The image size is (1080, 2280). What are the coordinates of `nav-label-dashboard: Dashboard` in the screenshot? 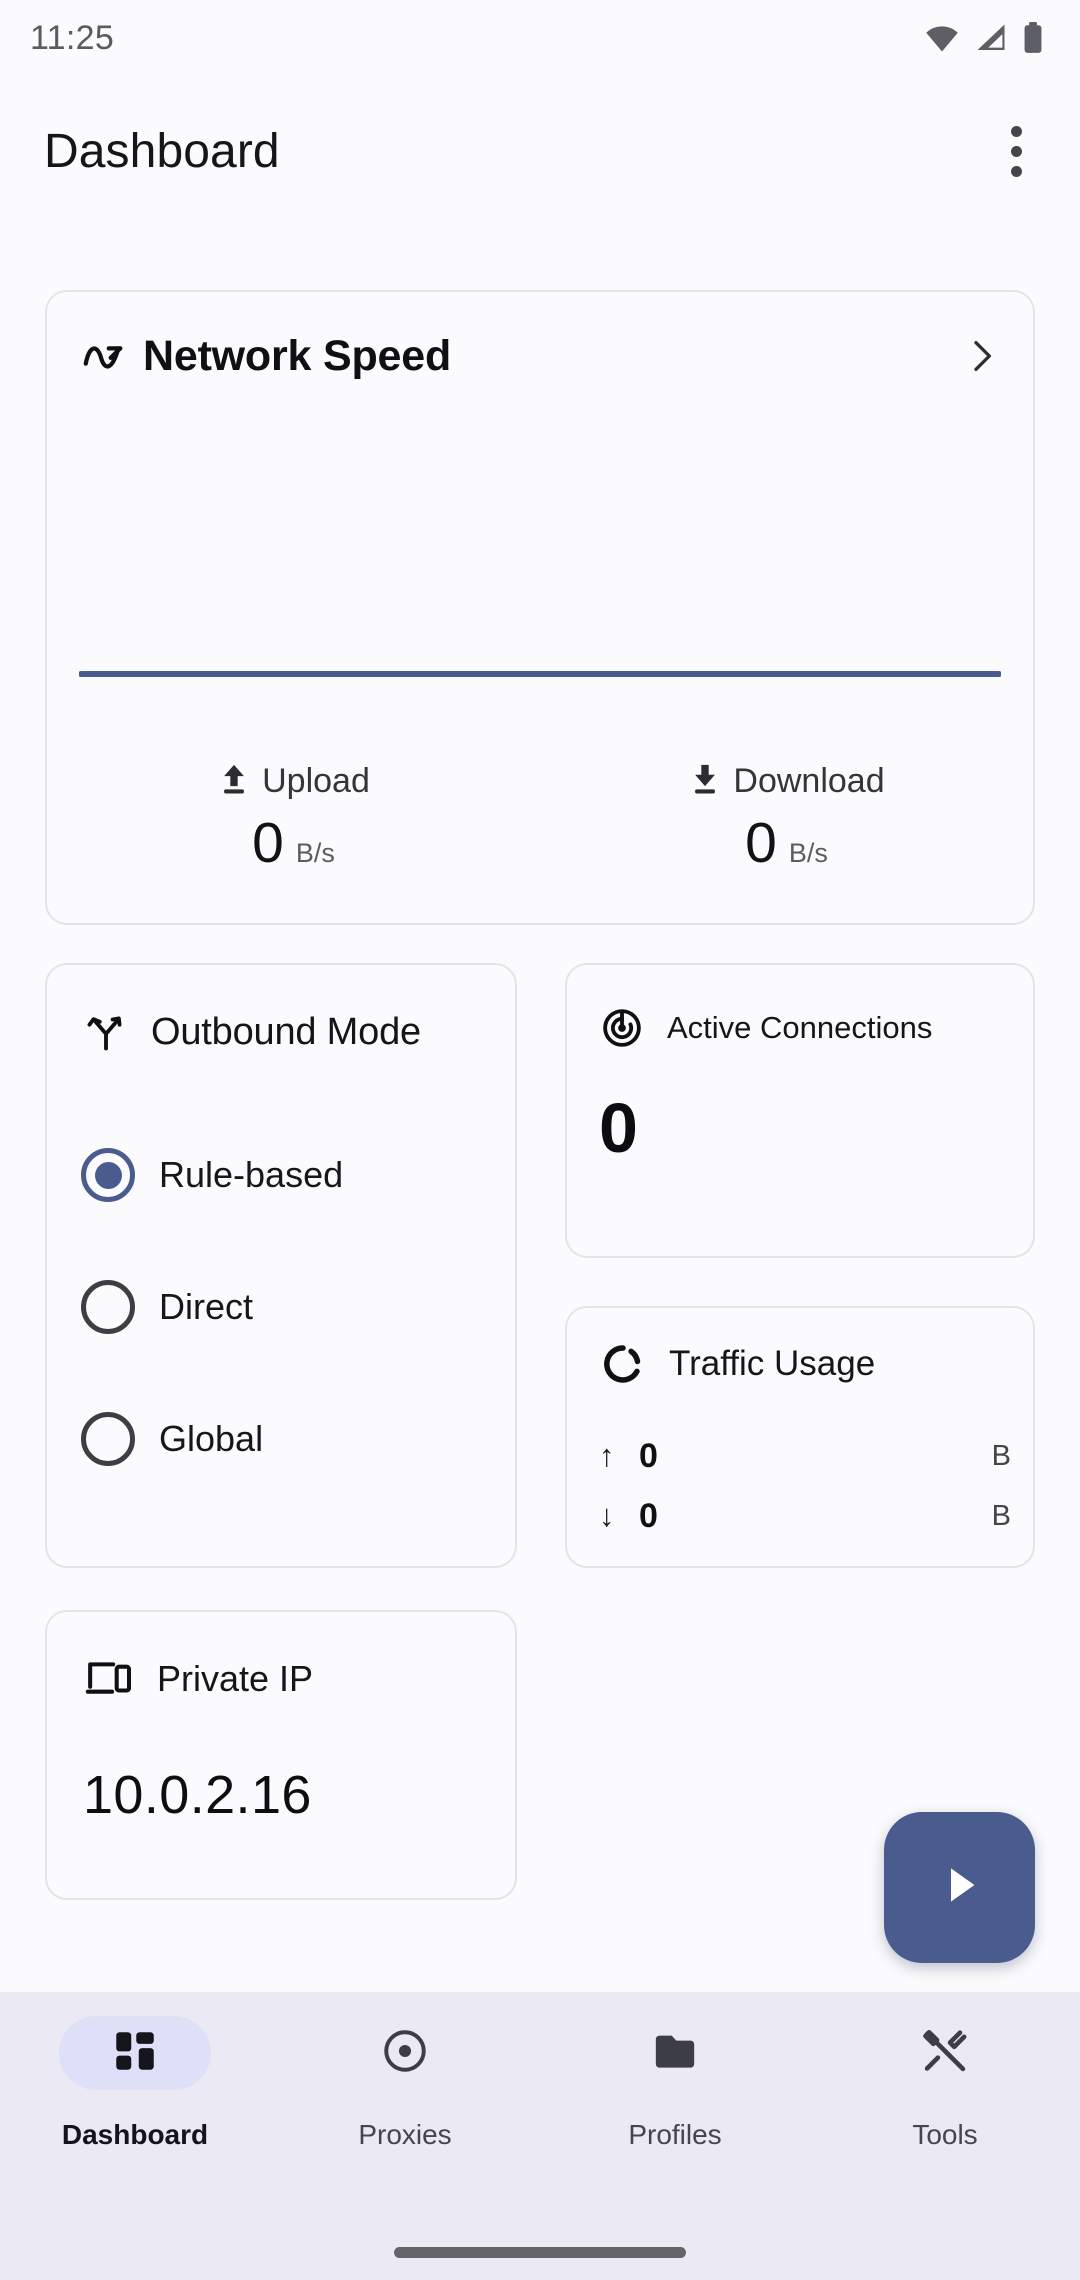 It's located at (135, 2134).